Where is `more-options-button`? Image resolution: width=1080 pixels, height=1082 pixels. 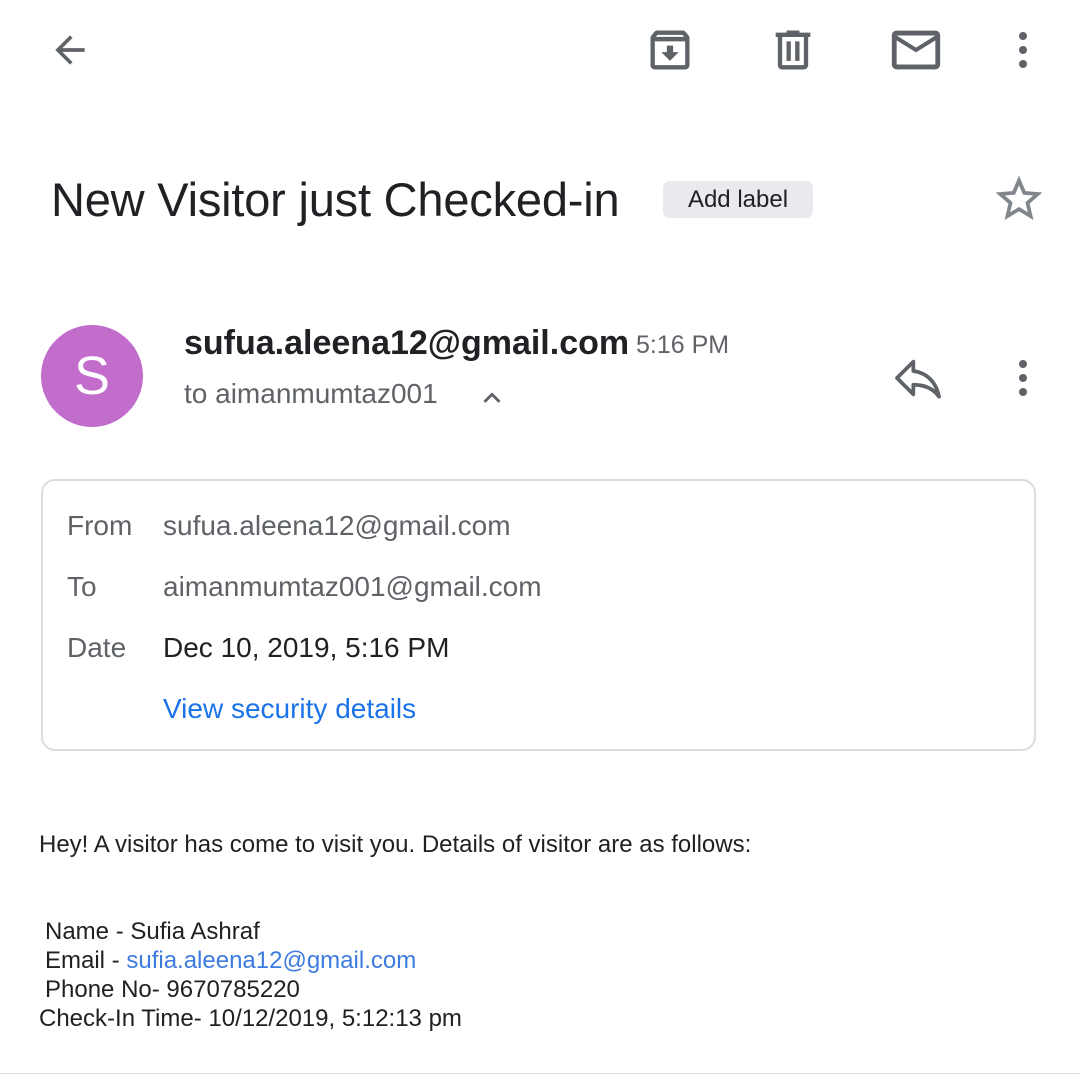 more-options-button is located at coordinates (1023, 50).